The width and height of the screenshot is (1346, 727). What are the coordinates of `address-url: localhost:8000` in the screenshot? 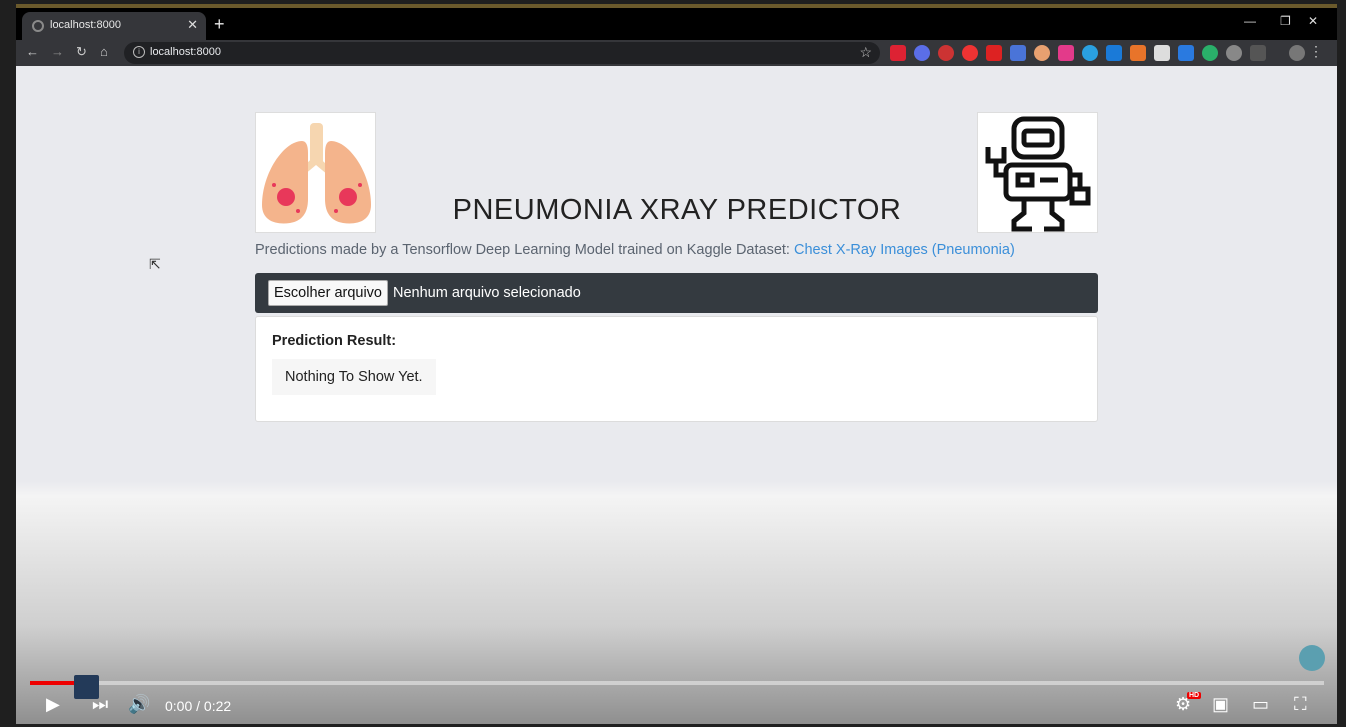 It's located at (185, 52).